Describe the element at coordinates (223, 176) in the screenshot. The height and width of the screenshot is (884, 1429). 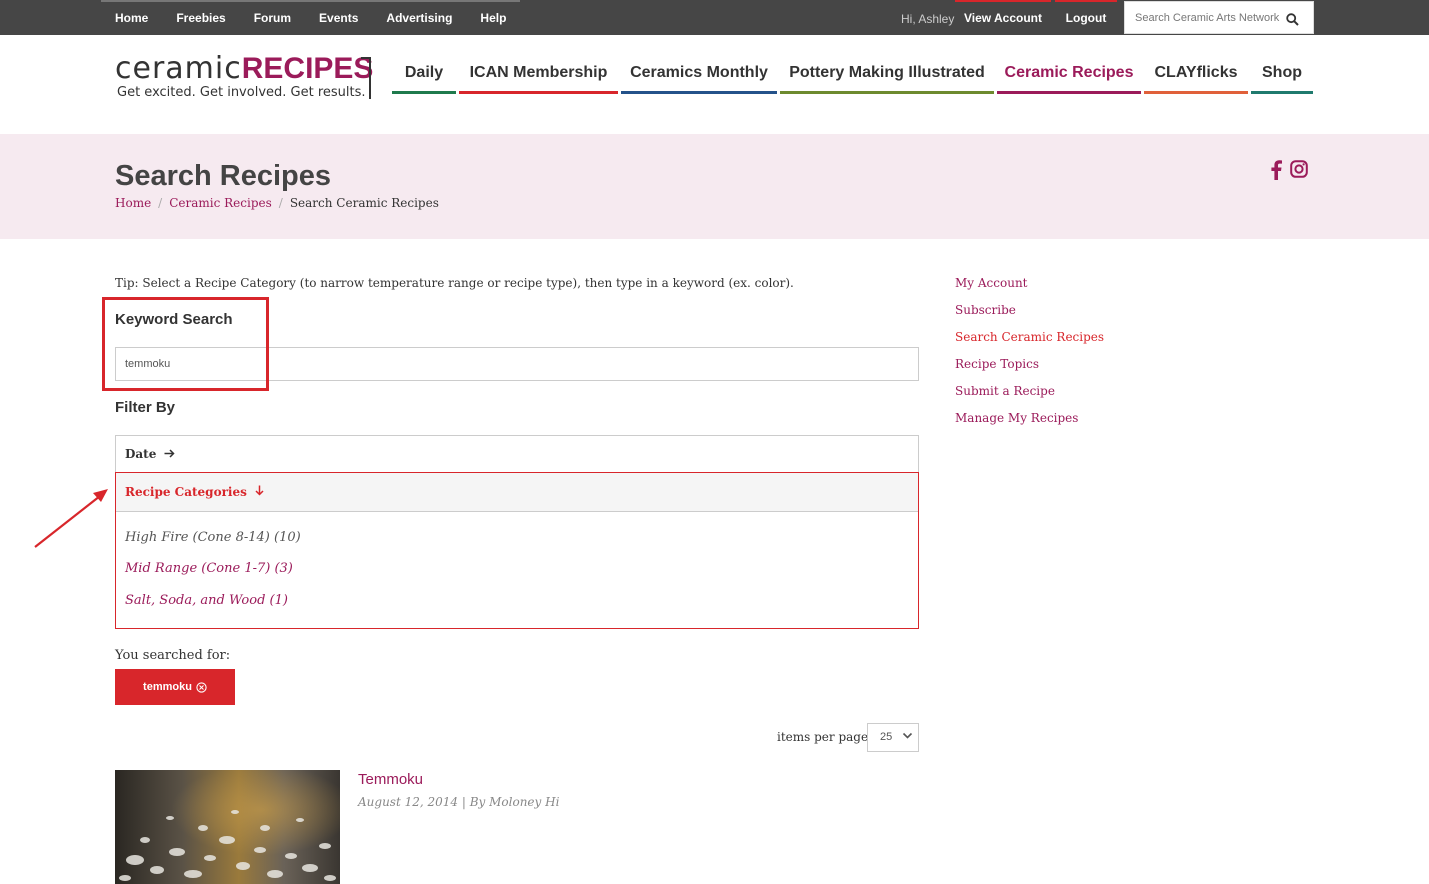
I see `page-title: Search Recipes` at that location.